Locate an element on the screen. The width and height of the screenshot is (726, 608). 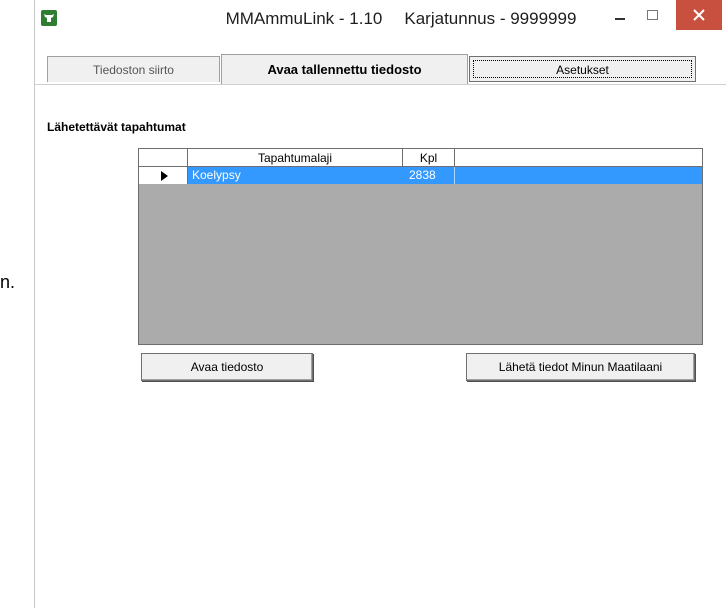
farm-id: Karjatunnus - 9999999 is located at coordinates (490, 18).